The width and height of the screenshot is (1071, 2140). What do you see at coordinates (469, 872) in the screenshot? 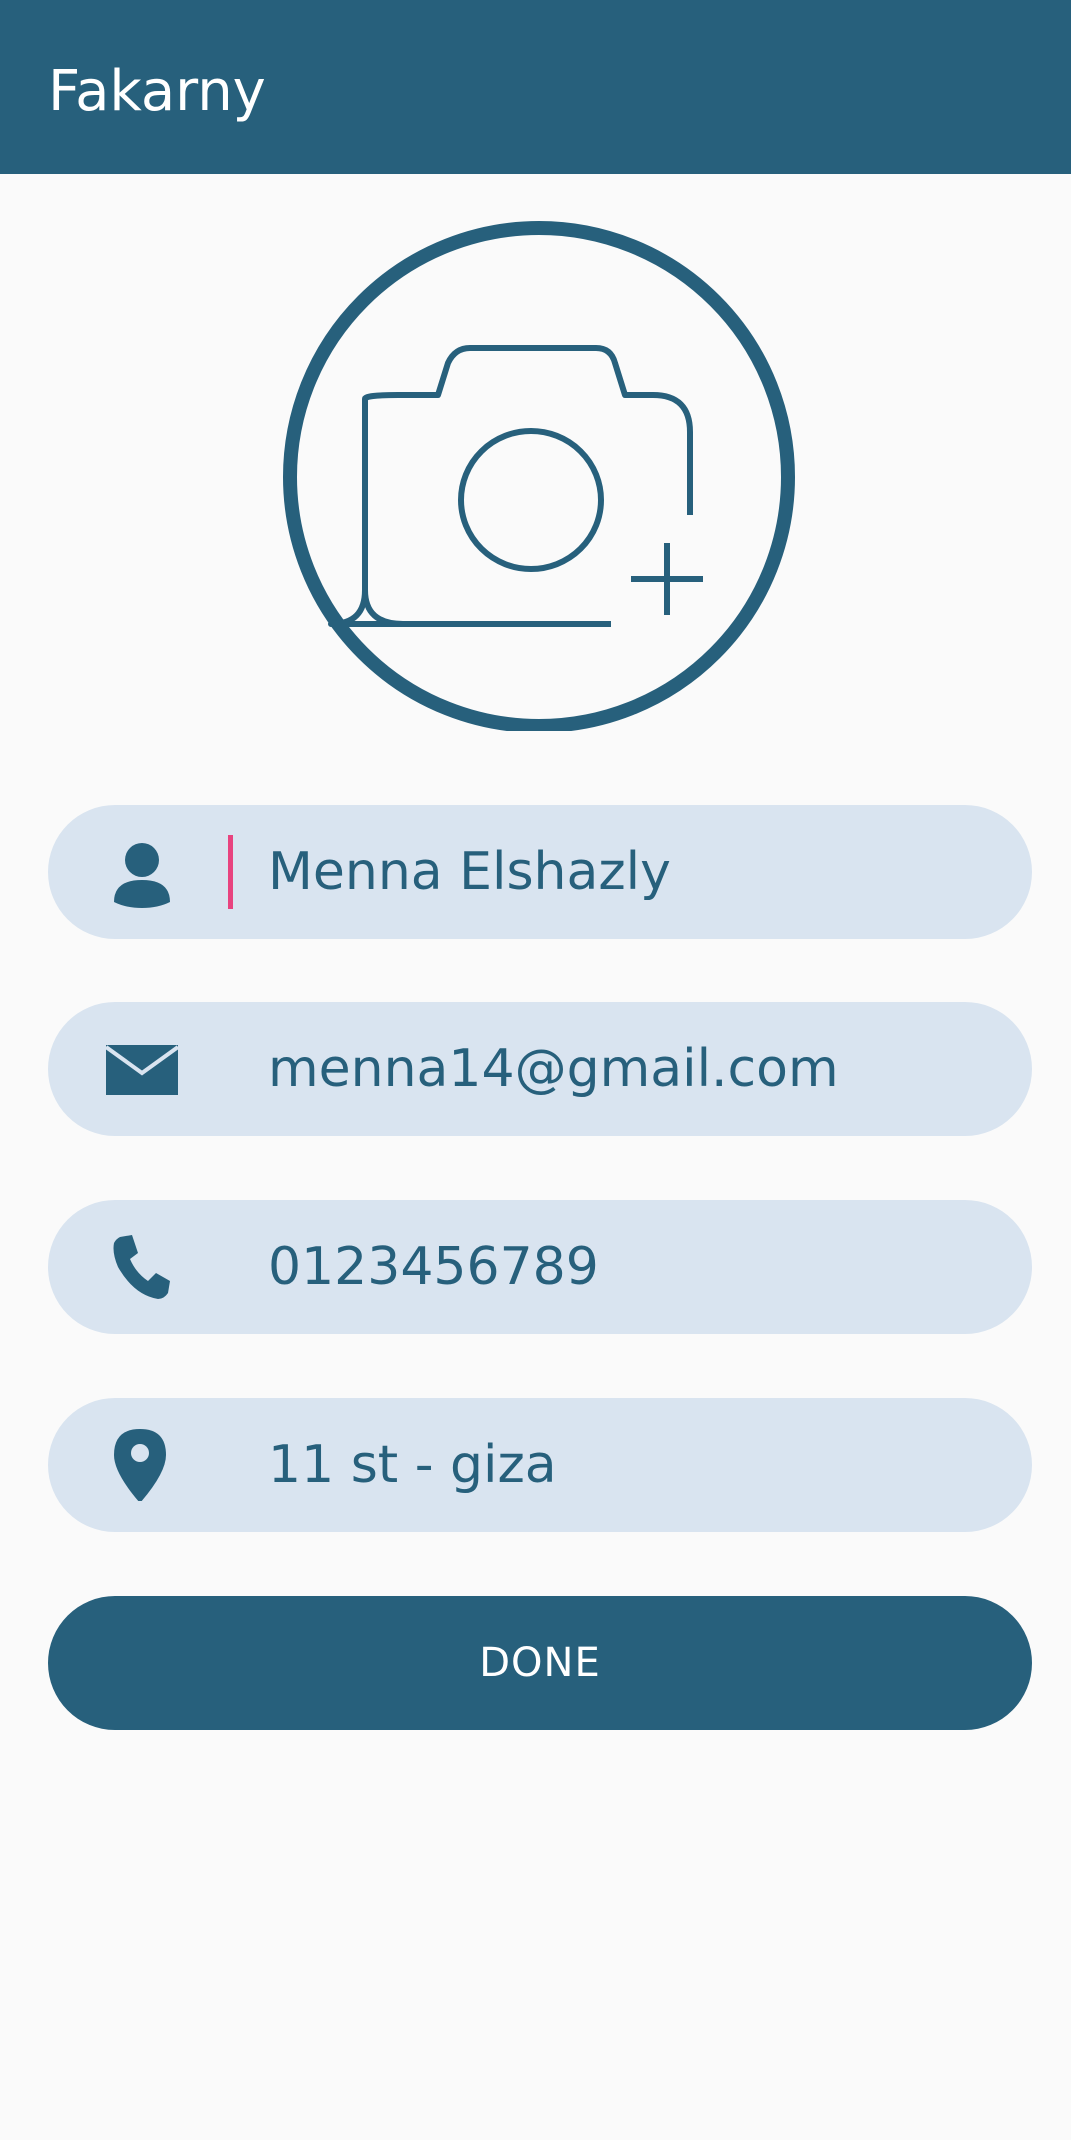
I see `name-input: Menna Elshazly` at bounding box center [469, 872].